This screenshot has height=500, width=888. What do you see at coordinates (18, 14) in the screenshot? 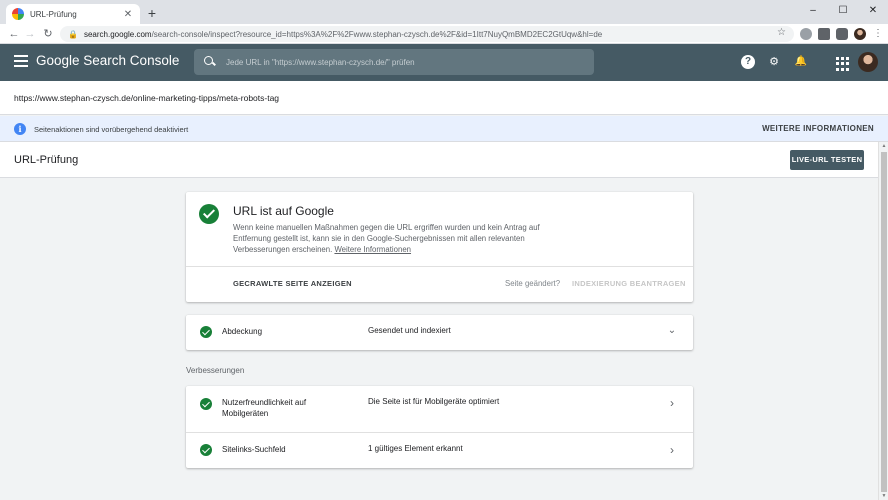
I see `search-console-favicon-icon` at bounding box center [18, 14].